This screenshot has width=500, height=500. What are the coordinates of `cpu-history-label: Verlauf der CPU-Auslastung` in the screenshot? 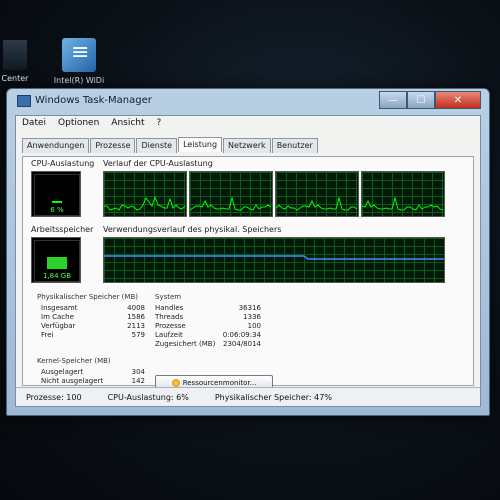 It's located at (158, 163).